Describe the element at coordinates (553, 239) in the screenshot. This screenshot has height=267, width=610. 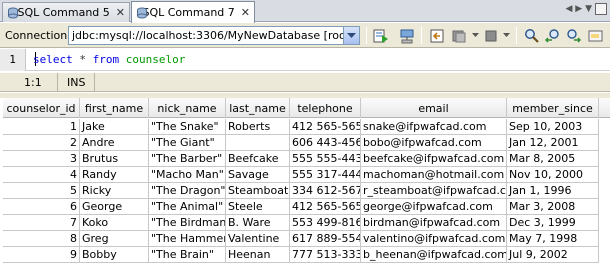
I see `table-cell: May 7, 1998` at that location.